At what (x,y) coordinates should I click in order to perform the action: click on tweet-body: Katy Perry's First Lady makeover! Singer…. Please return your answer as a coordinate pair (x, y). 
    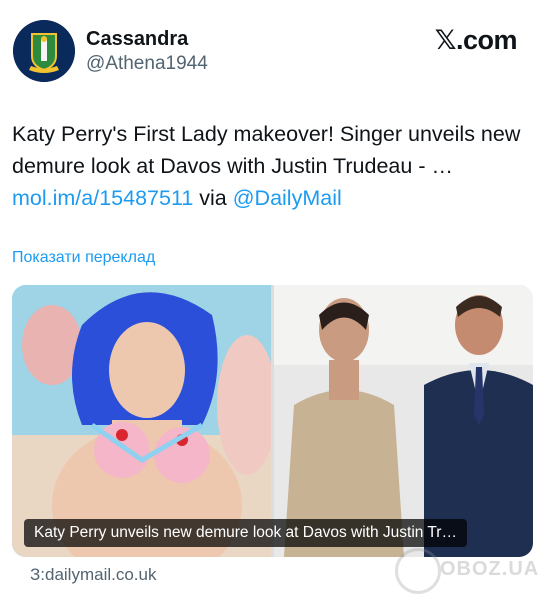
    Looking at the image, I should click on (266, 150).